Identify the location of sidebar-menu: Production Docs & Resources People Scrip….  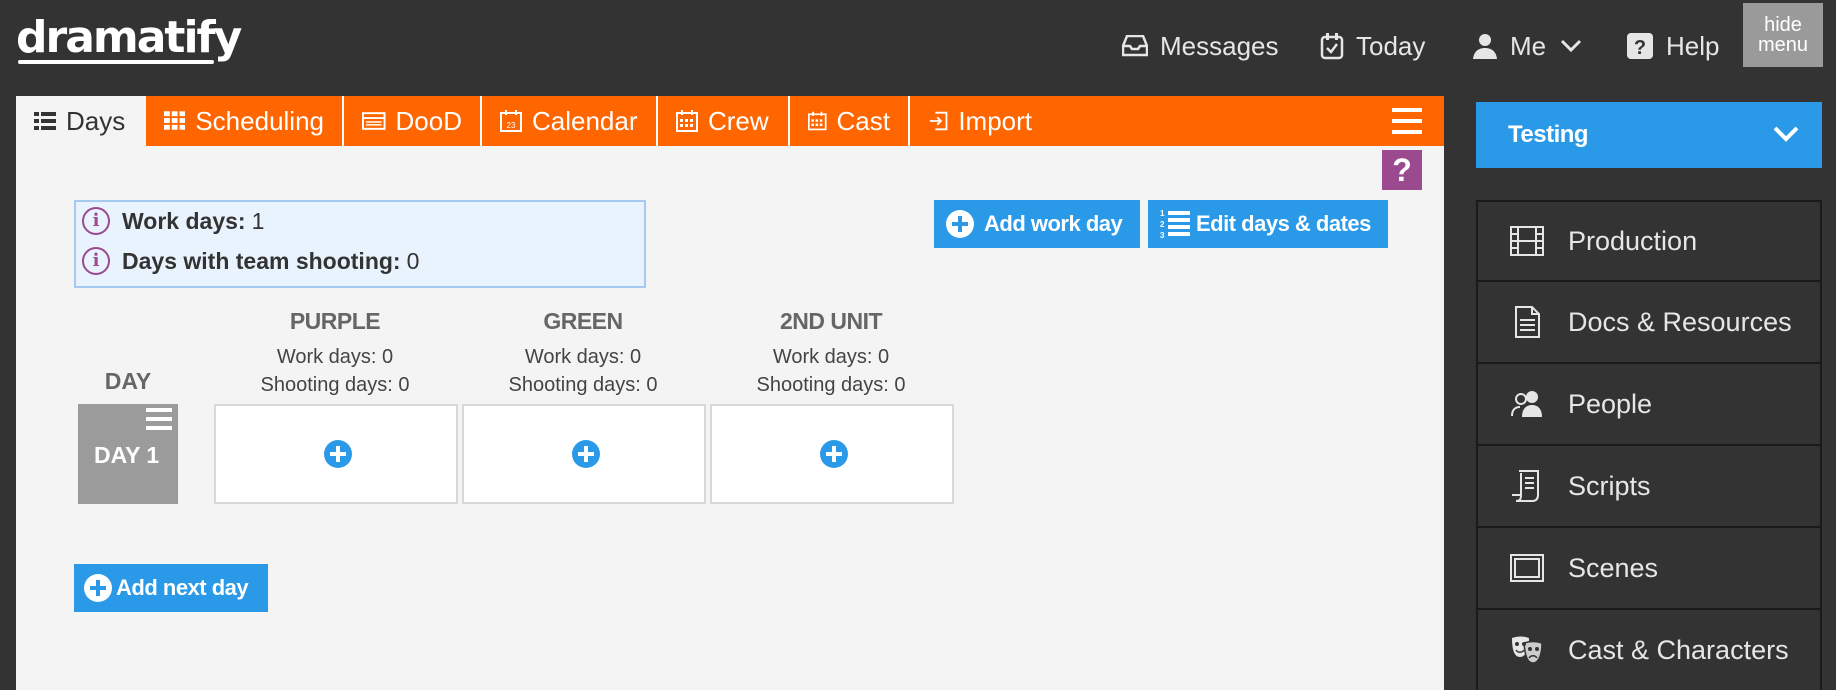
(1649, 445).